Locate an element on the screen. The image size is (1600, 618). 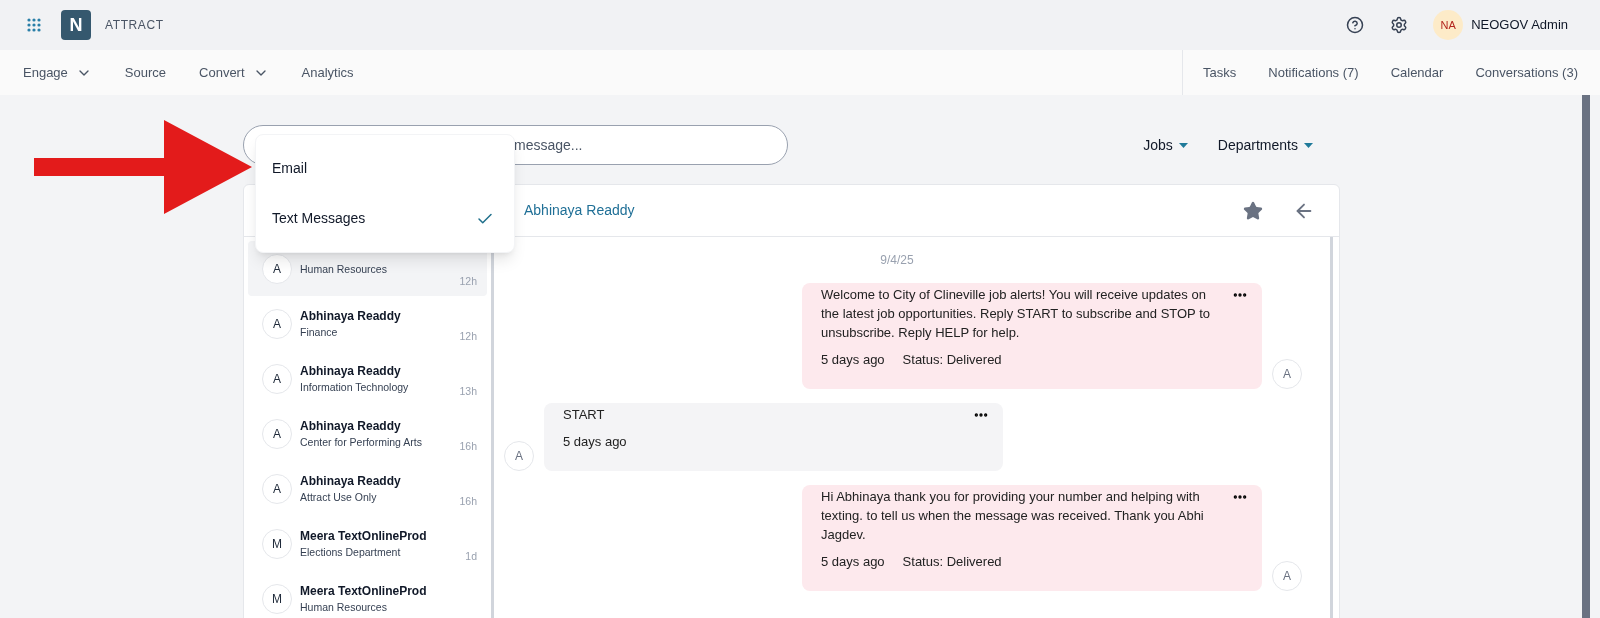
department: Attract Use Only is located at coordinates (339, 497).